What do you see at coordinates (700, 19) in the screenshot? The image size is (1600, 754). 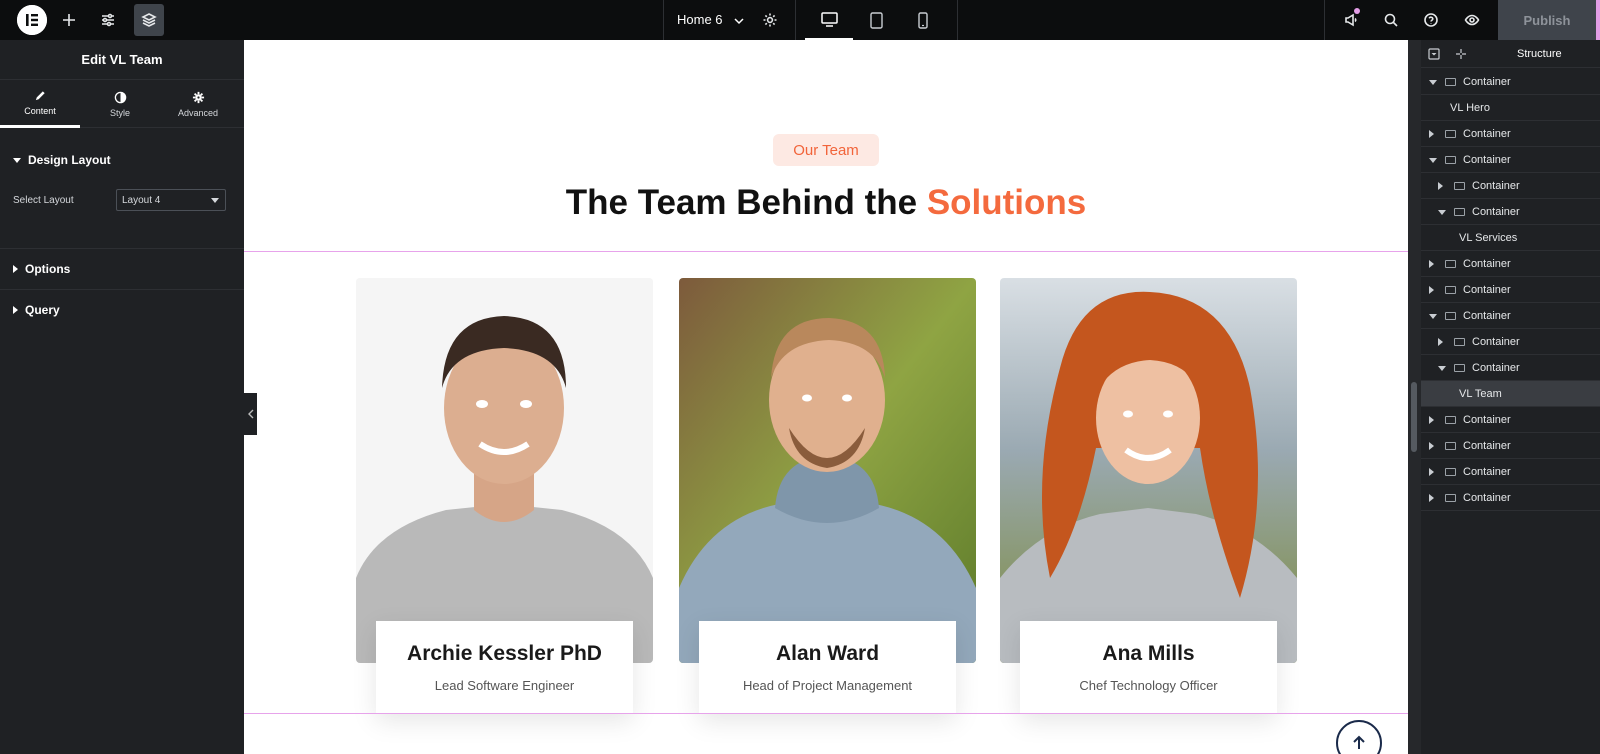 I see `page-name-label: Home 6` at bounding box center [700, 19].